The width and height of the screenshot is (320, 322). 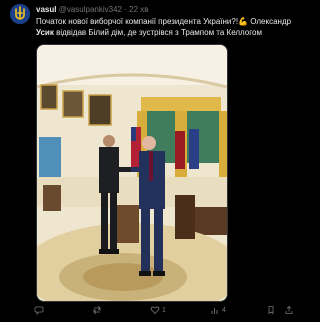 I want to click on post-header: vasul @vasulpankiv342 · 22 хв, so click(x=92, y=10).